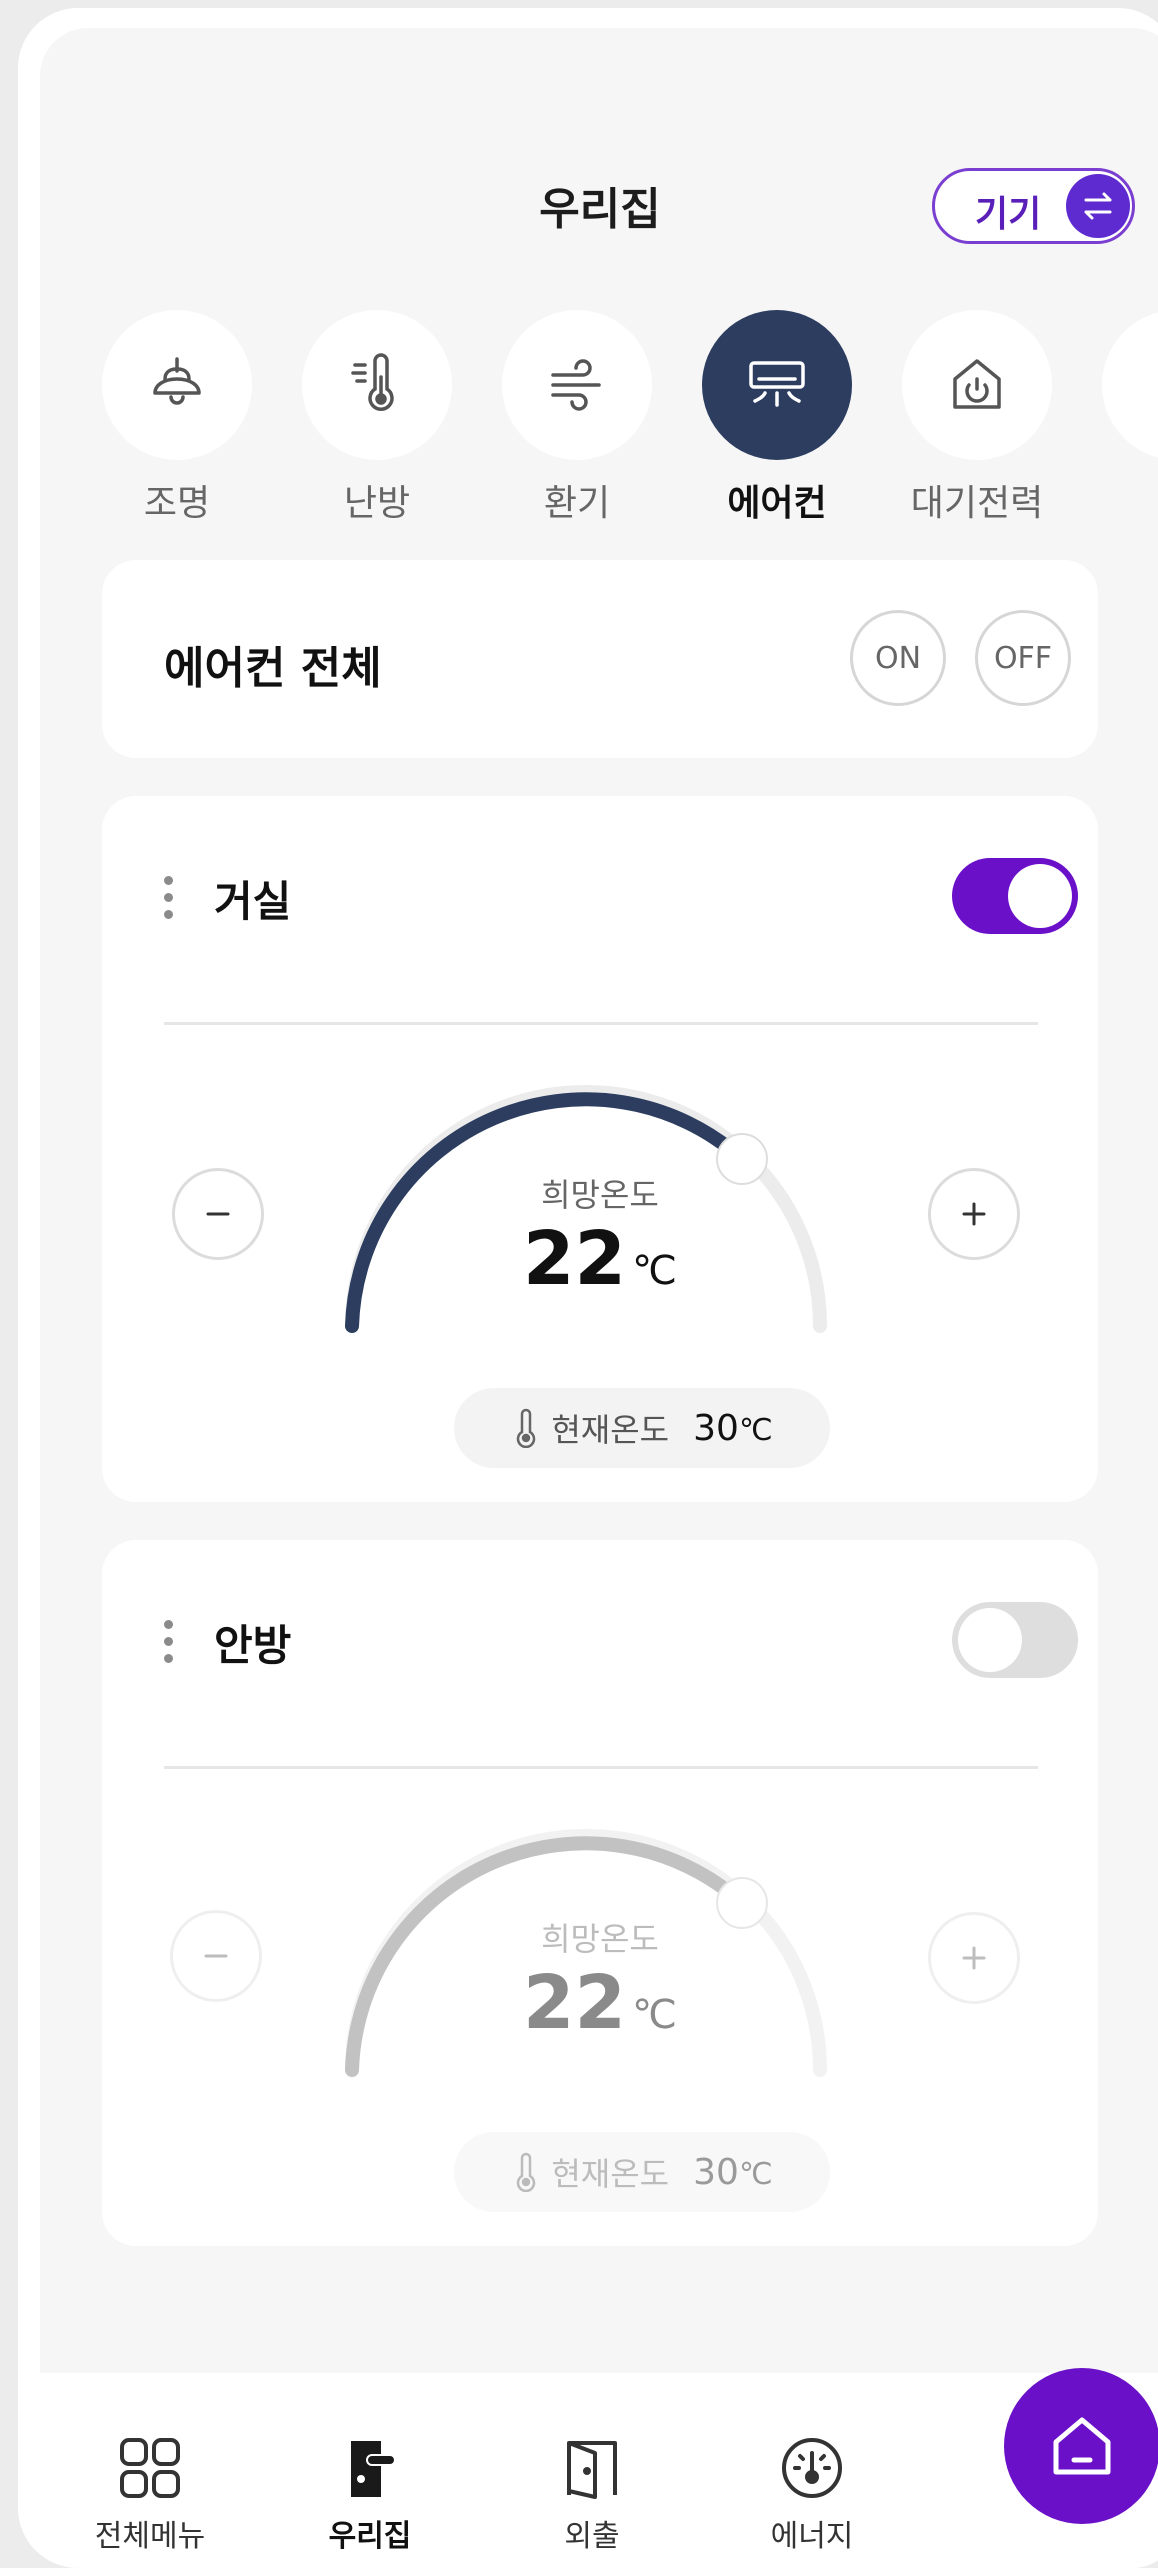  I want to click on device-switch-label: 기기, so click(1008, 214).